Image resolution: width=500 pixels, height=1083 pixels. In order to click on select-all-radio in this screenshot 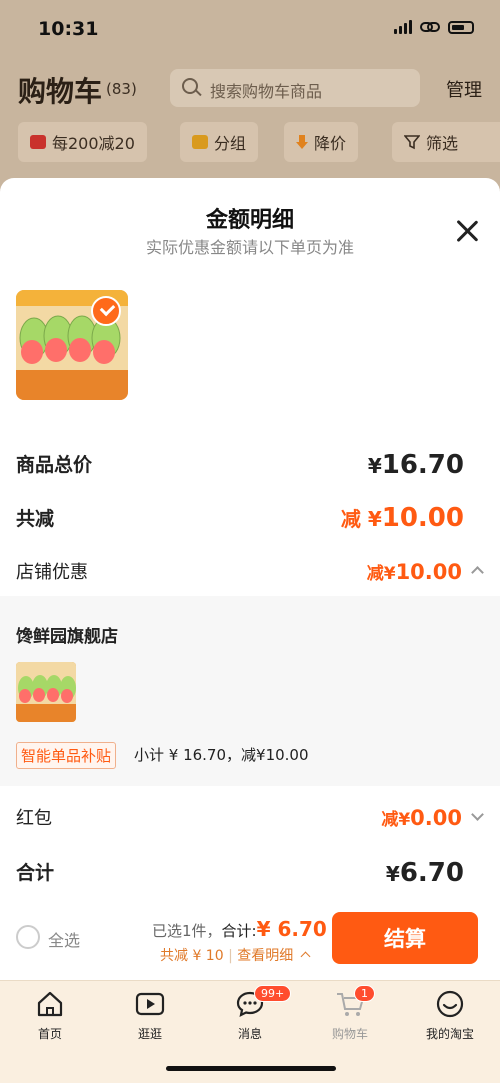, I will do `click(28, 937)`.